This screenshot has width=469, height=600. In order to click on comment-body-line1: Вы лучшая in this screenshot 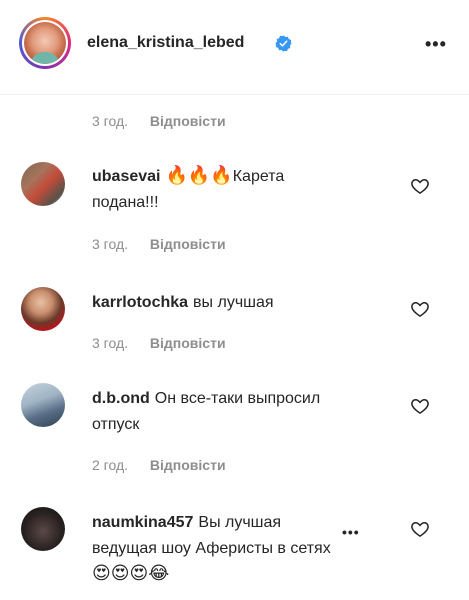, I will do `click(240, 522)`.